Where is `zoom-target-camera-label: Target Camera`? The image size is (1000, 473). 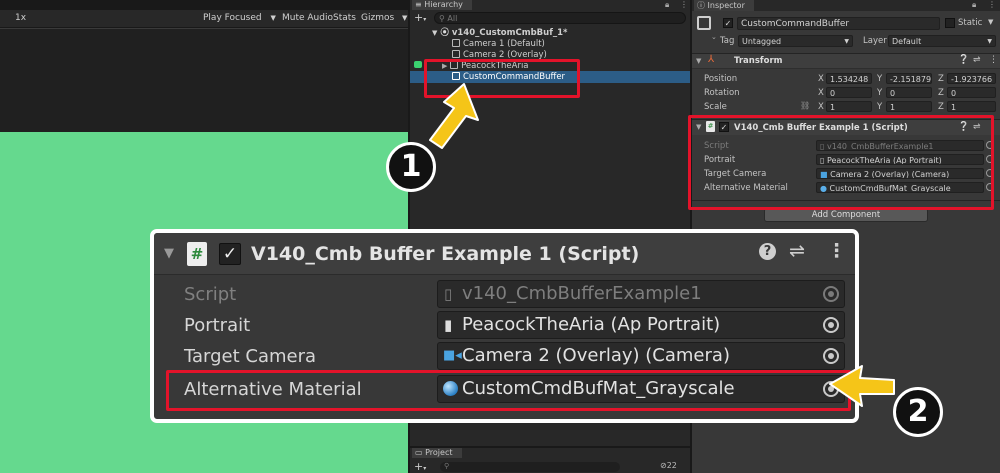
zoom-target-camera-label: Target Camera is located at coordinates (250, 356).